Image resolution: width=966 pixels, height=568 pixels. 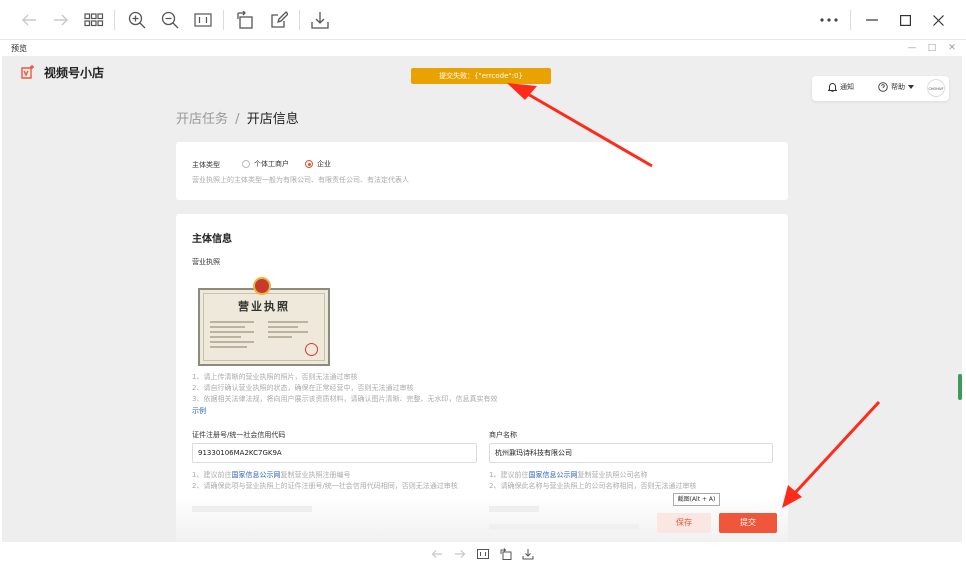 What do you see at coordinates (239, 435) in the screenshot?
I see `reg-code-label: 证件注册号/统一社会信用代码` at bounding box center [239, 435].